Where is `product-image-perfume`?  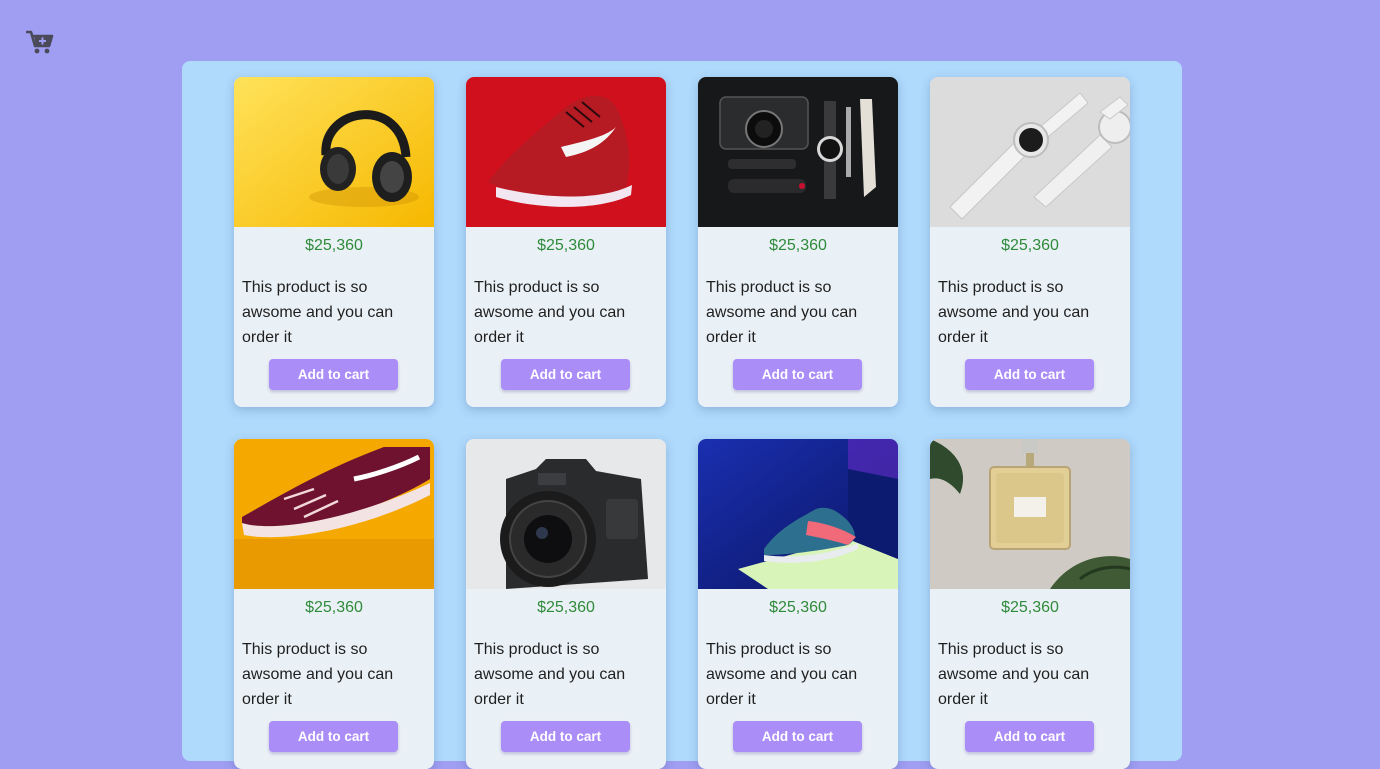 product-image-perfume is located at coordinates (1030, 514).